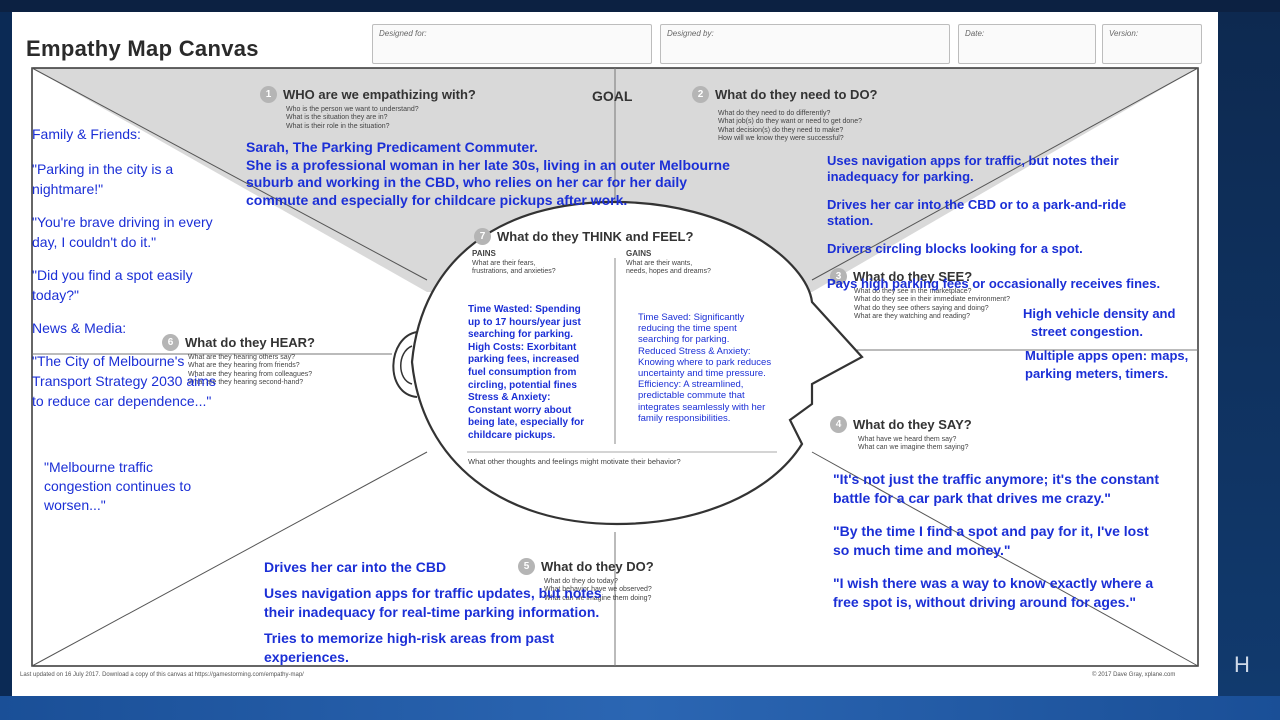 This screenshot has width=1280, height=720. Describe the element at coordinates (900, 176) in the screenshot. I see `need-to-do-line: inadequacy for parking.` at that location.